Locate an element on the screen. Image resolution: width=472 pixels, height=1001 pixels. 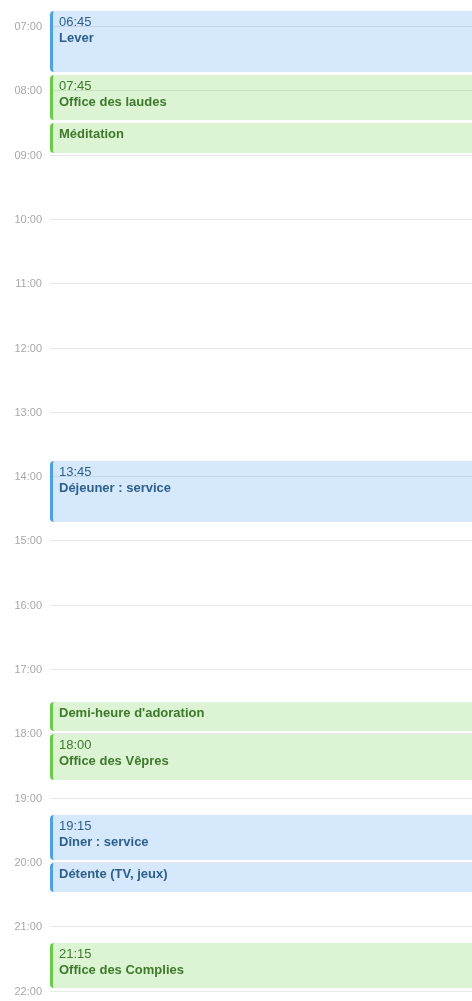
calendar-event: Demi-heure d'adoration is located at coordinates (261, 717).